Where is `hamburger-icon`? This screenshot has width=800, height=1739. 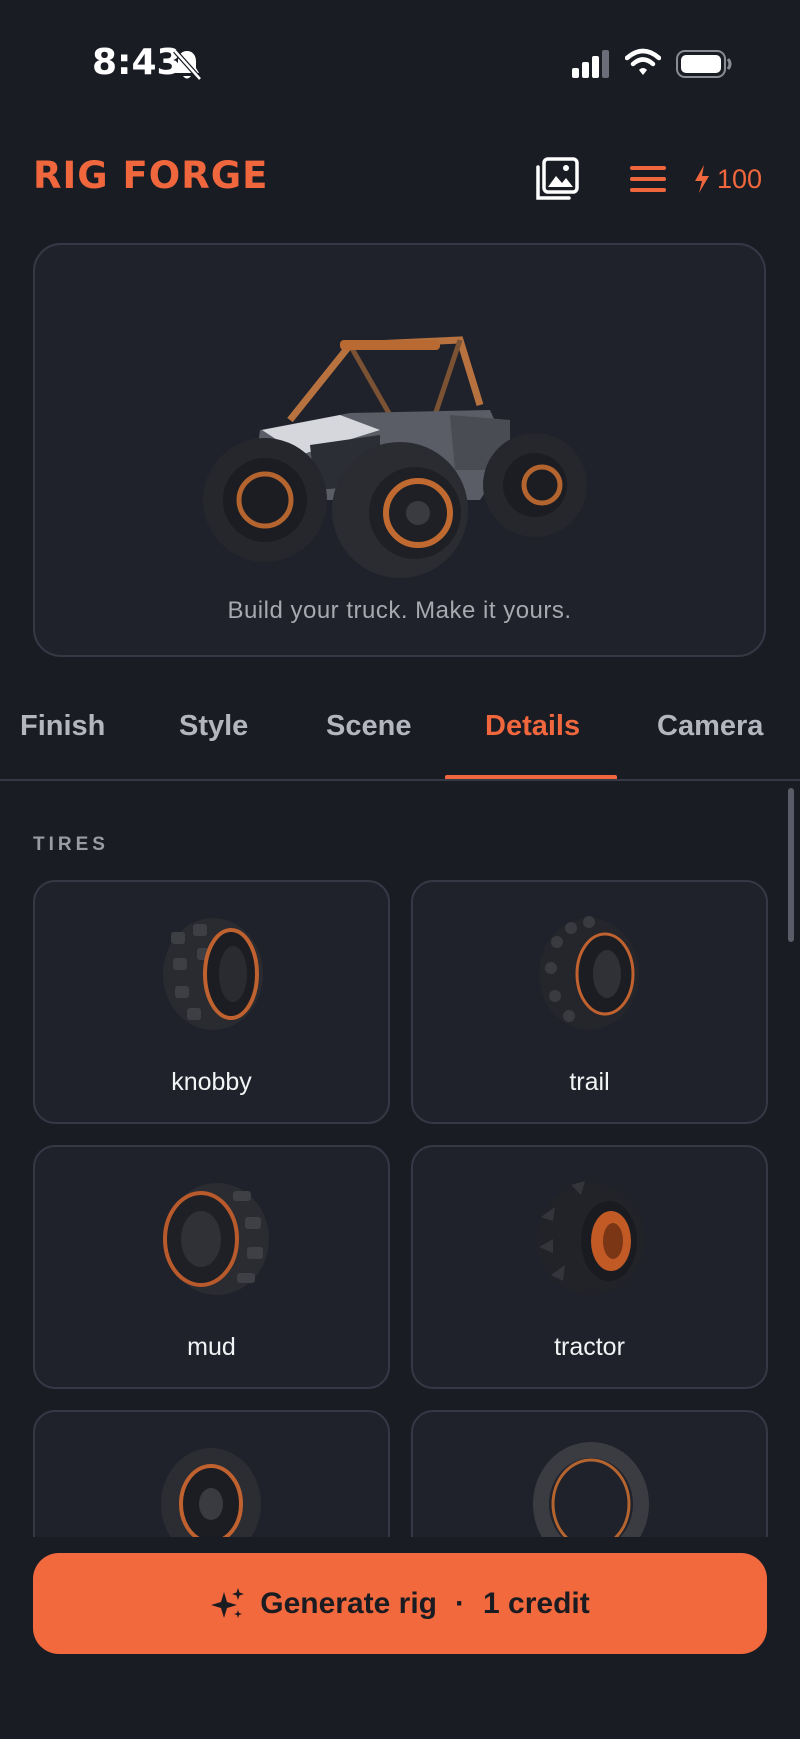
hamburger-icon is located at coordinates (648, 179).